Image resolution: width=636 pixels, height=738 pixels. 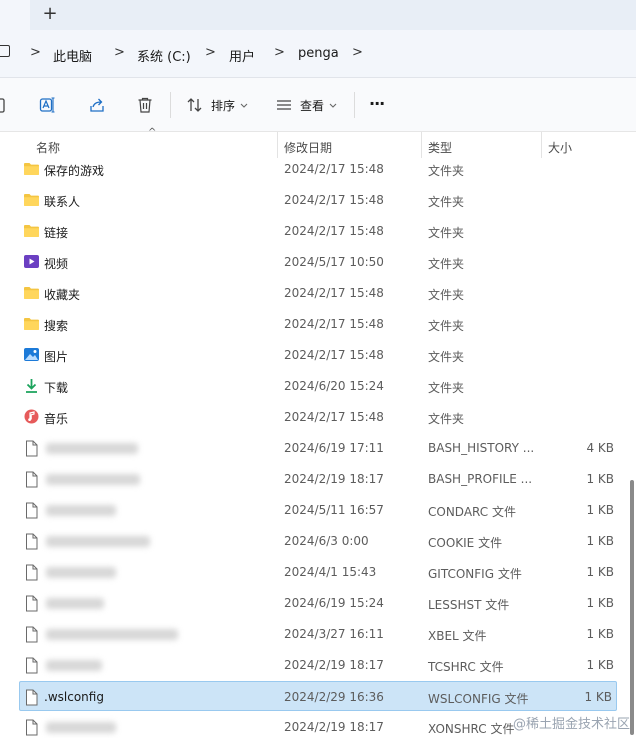 I want to click on delete-icon, so click(x=145, y=105).